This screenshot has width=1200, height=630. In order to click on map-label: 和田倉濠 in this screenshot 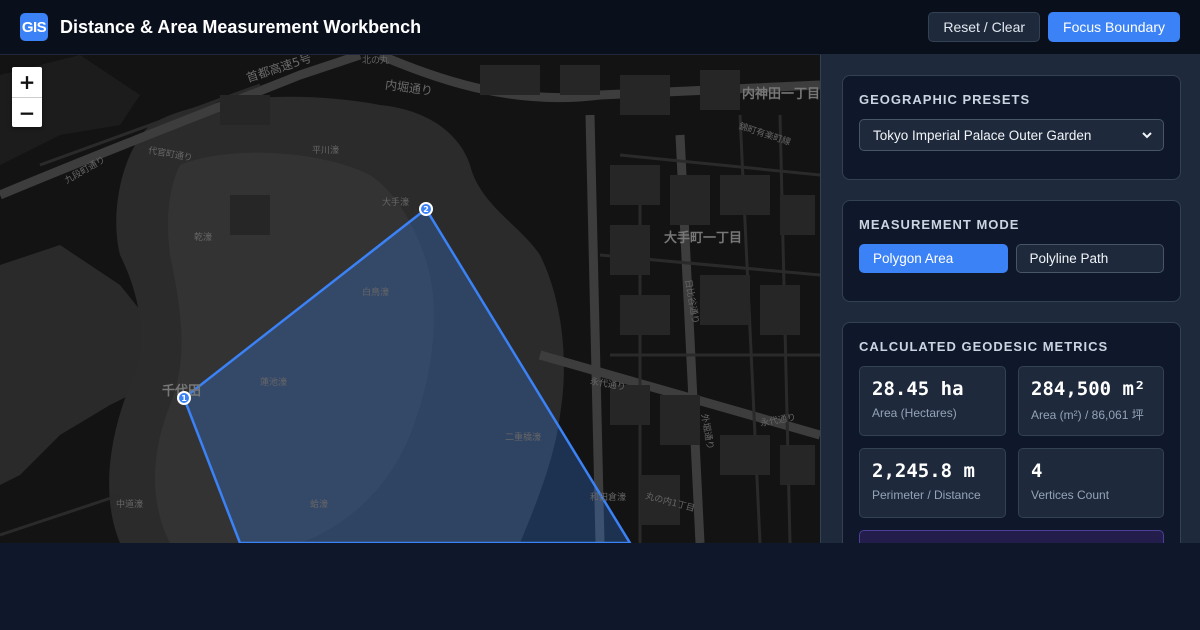, I will do `click(608, 498)`.